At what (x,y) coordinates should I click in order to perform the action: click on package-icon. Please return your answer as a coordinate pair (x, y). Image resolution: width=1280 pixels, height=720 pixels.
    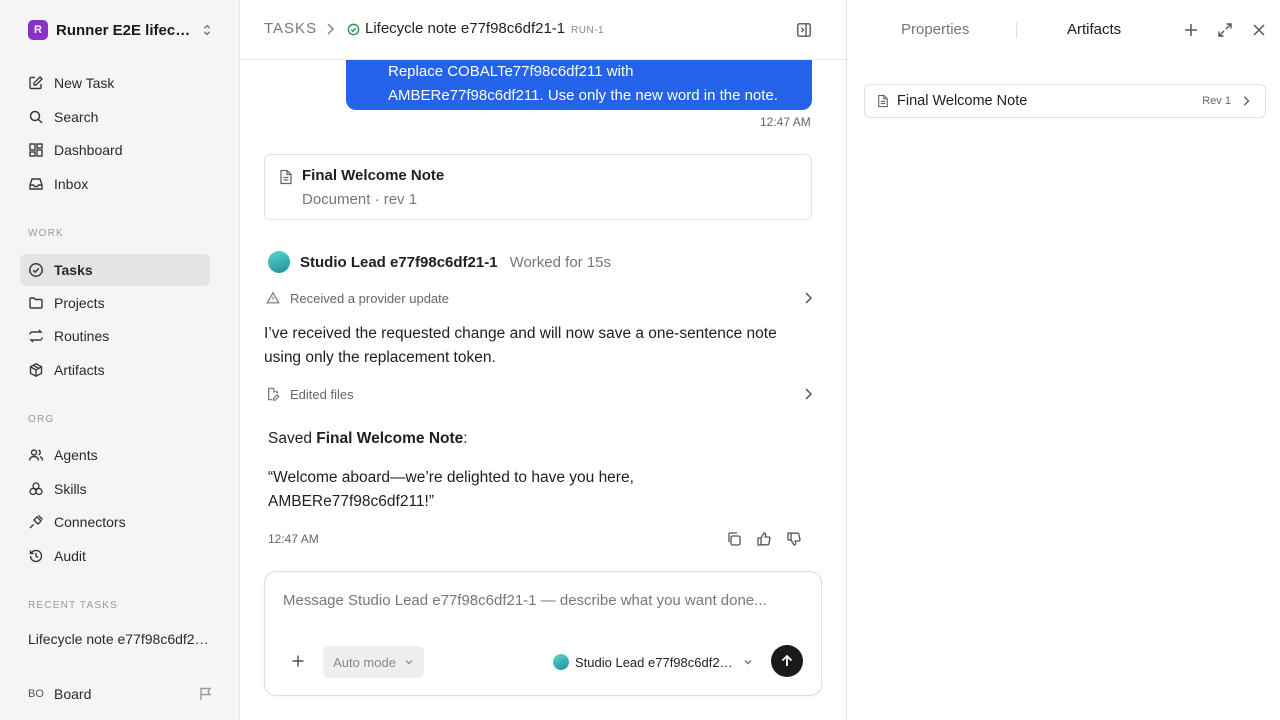
    Looking at the image, I should click on (36, 370).